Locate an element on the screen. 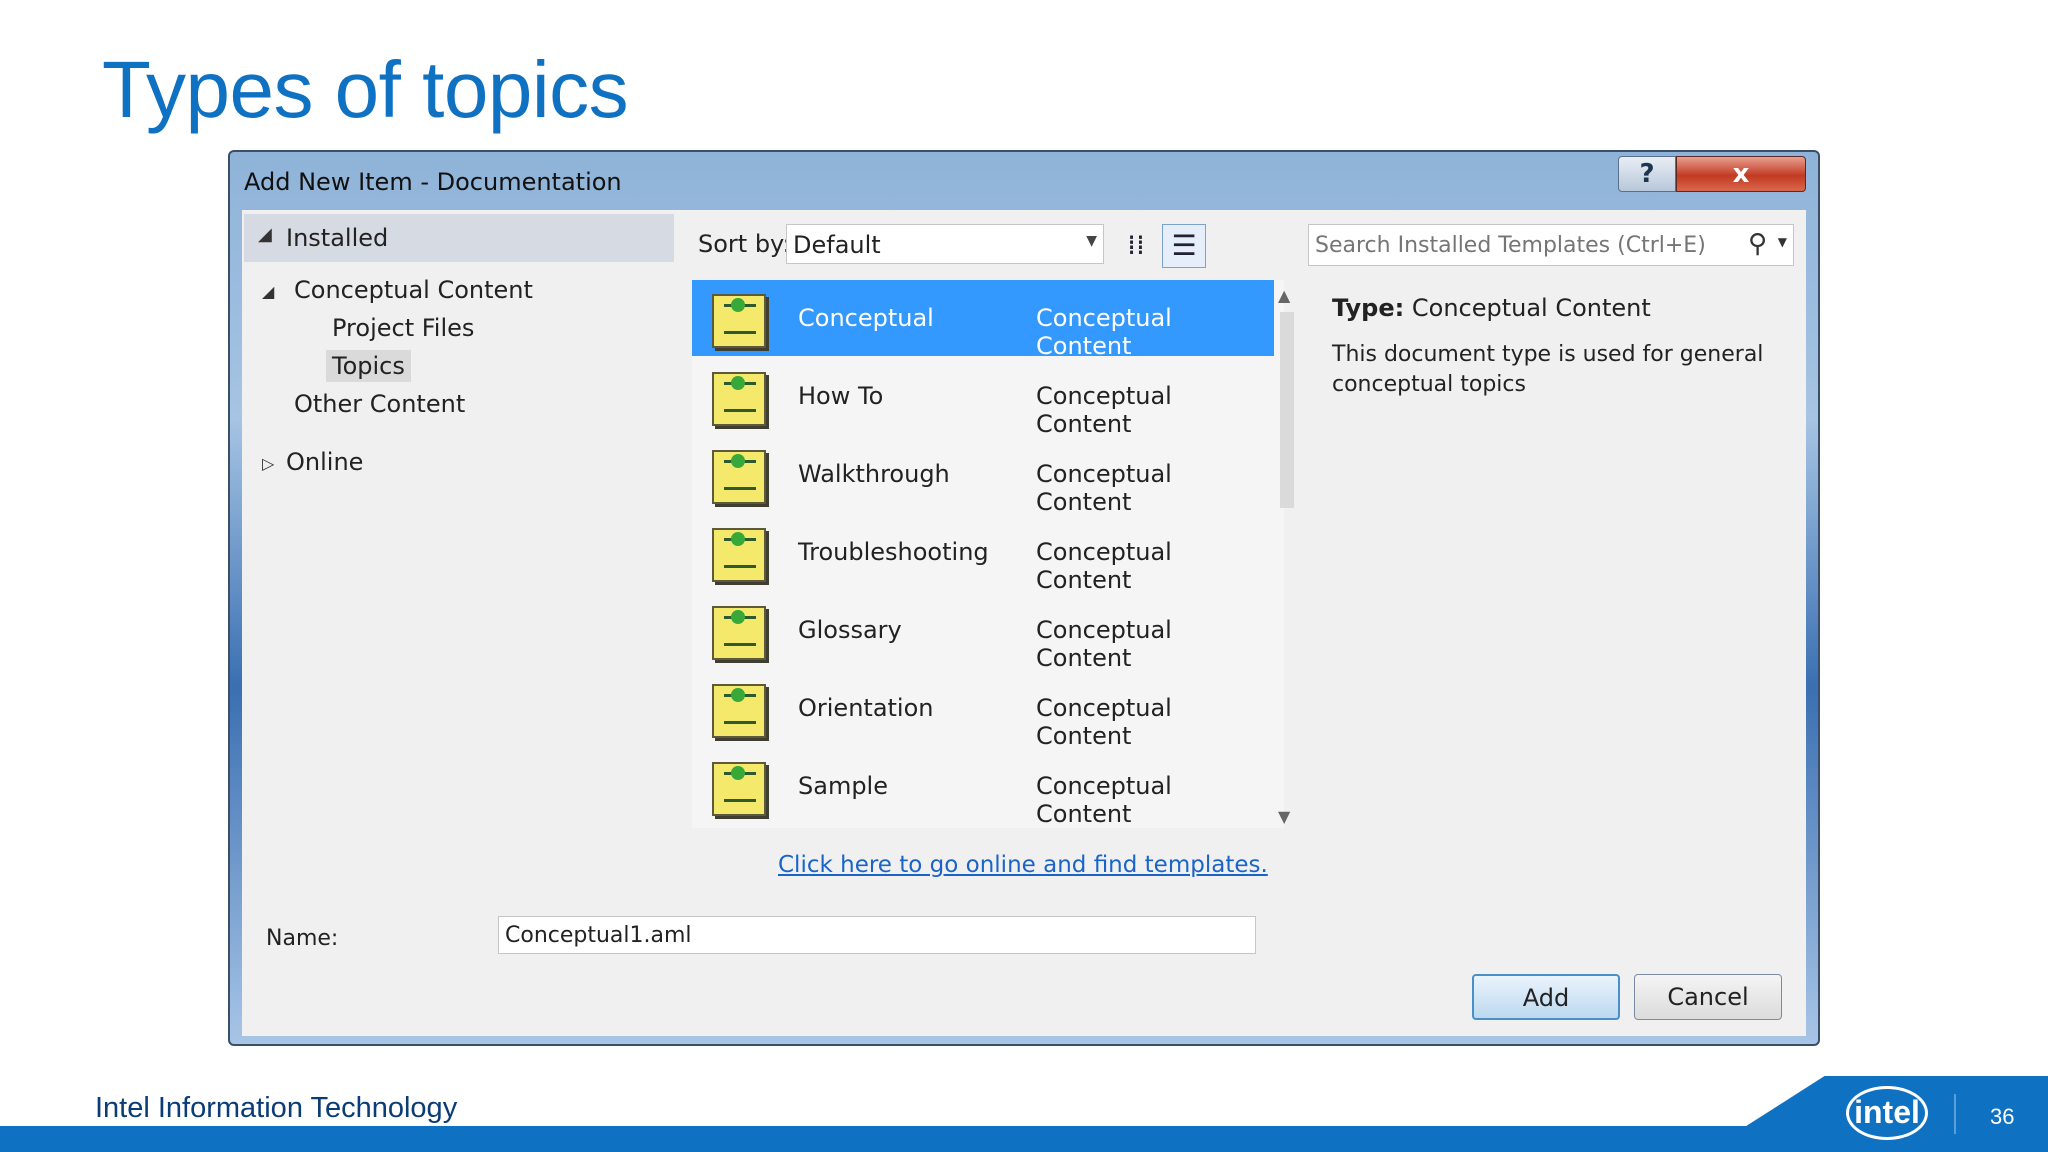 This screenshot has height=1152, width=2048. template-name: Troubleshooting is located at coordinates (893, 552).